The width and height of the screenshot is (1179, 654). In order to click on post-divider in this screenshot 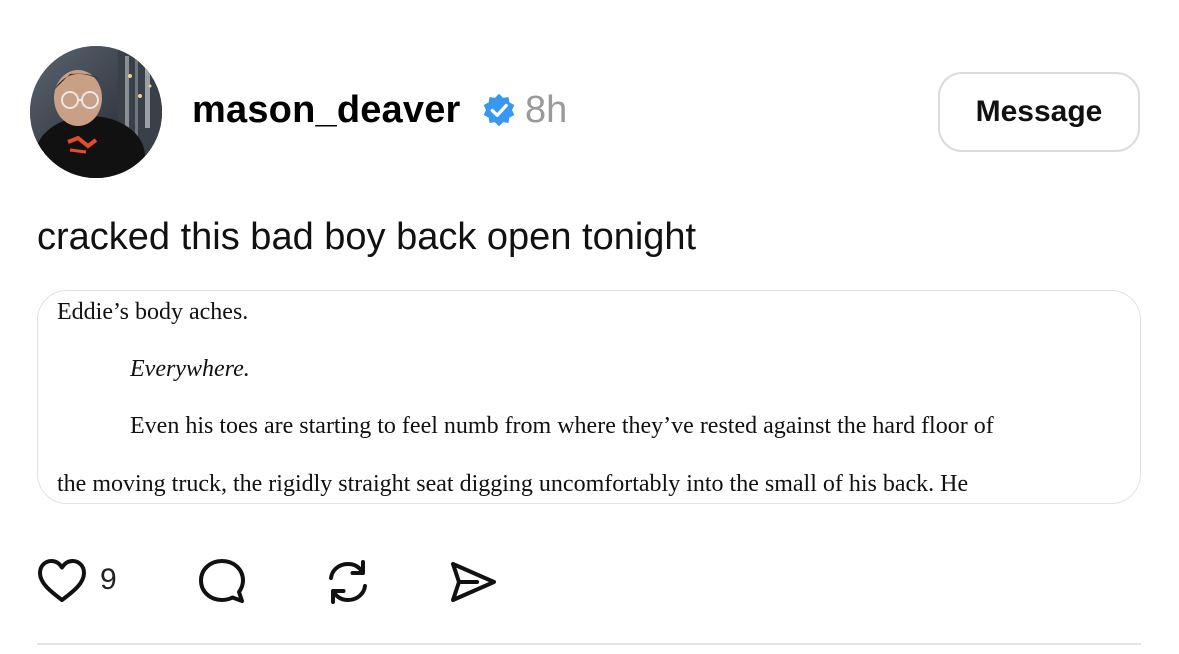, I will do `click(589, 644)`.